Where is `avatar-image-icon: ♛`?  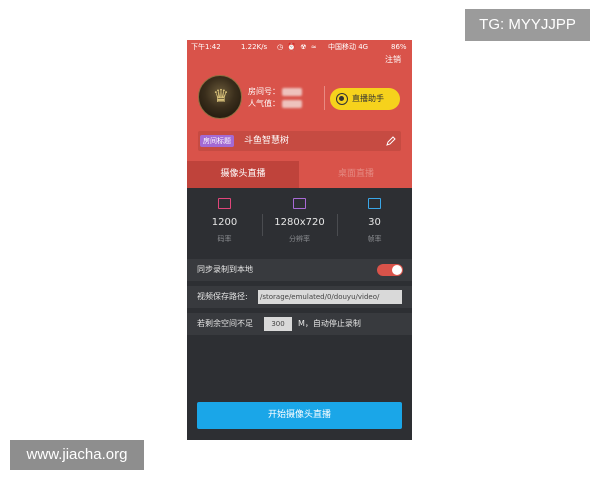 avatar-image-icon: ♛ is located at coordinates (221, 96).